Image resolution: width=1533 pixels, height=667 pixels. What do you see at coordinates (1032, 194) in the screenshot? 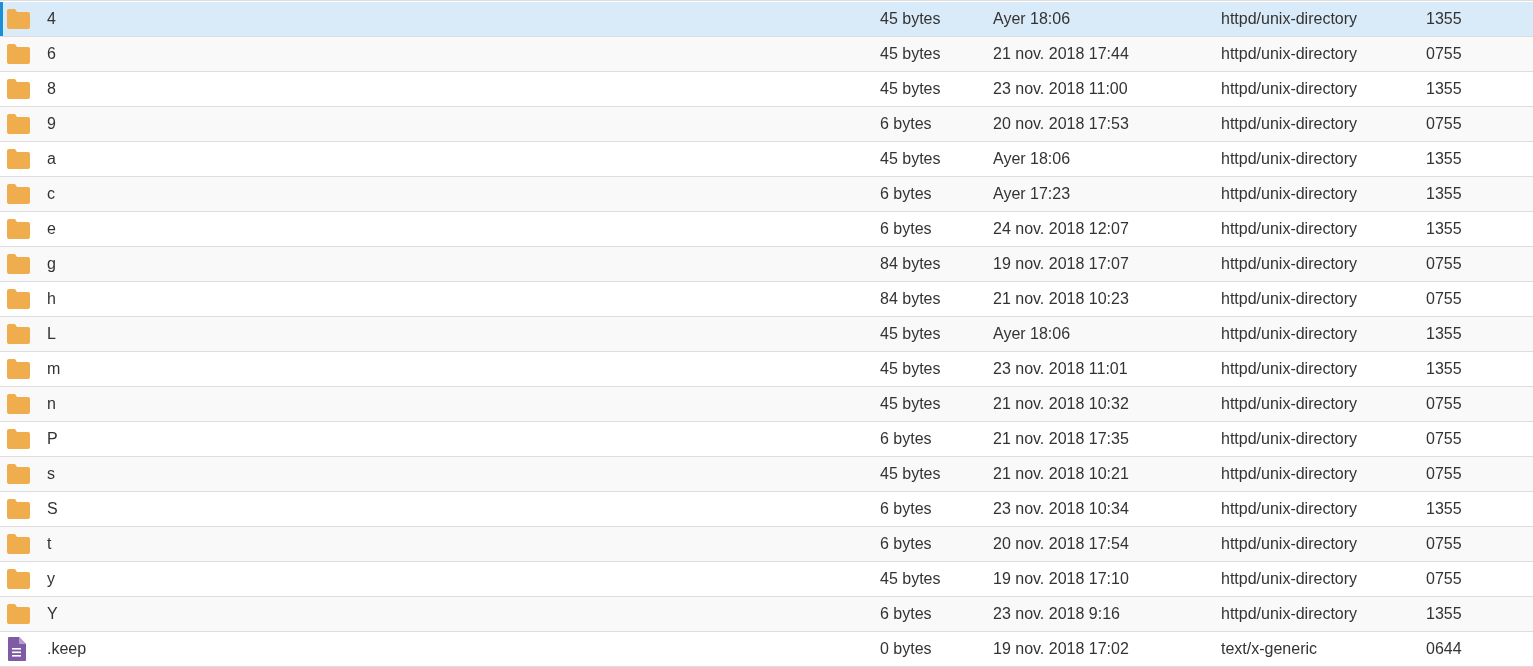
I see `modified-date: Ayer 17:23` at bounding box center [1032, 194].